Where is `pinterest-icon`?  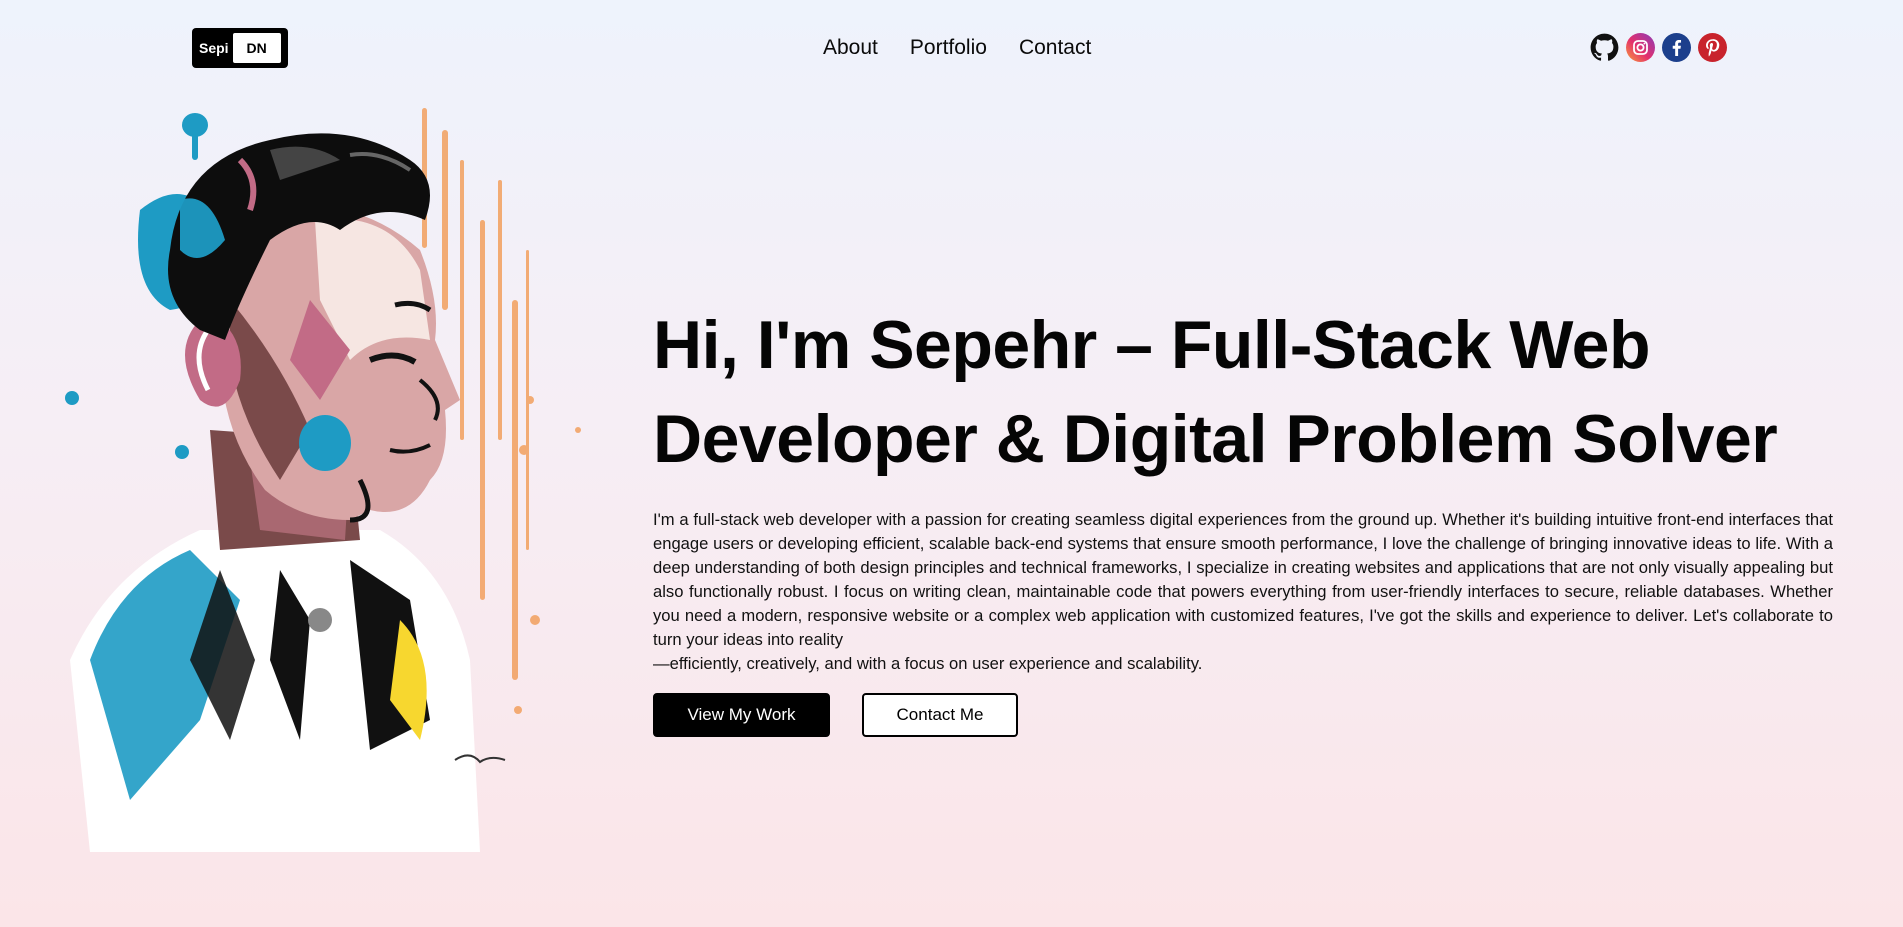
pinterest-icon is located at coordinates (1712, 47).